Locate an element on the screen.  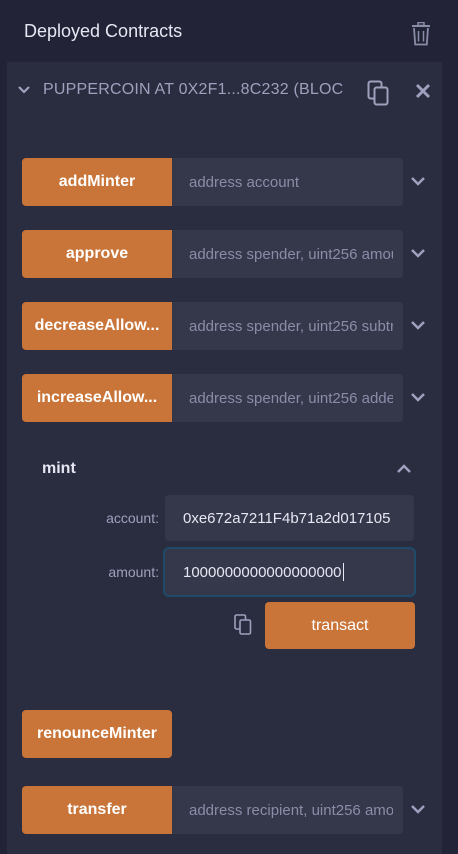
text-caret is located at coordinates (343, 572).